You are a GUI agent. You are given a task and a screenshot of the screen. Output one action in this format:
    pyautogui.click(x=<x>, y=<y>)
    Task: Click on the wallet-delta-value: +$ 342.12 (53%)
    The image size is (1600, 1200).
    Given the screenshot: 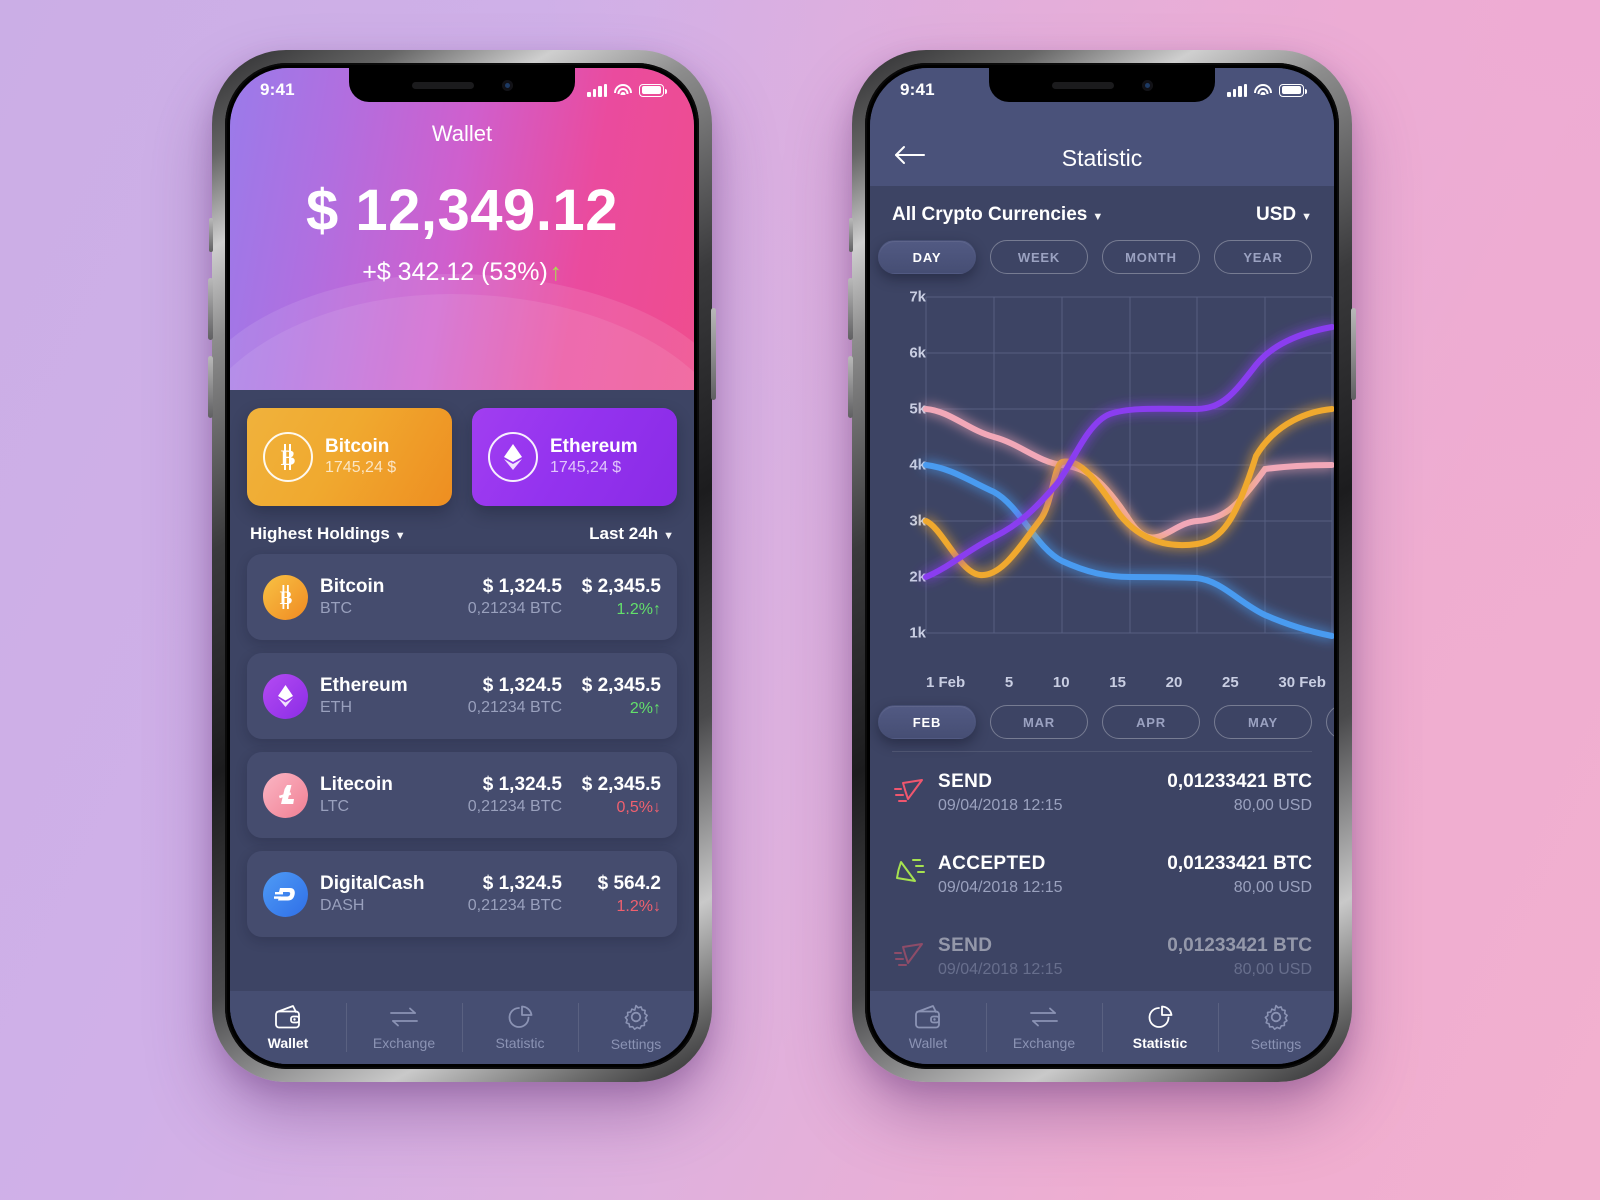 What is the action you would take?
    pyautogui.click(x=455, y=272)
    